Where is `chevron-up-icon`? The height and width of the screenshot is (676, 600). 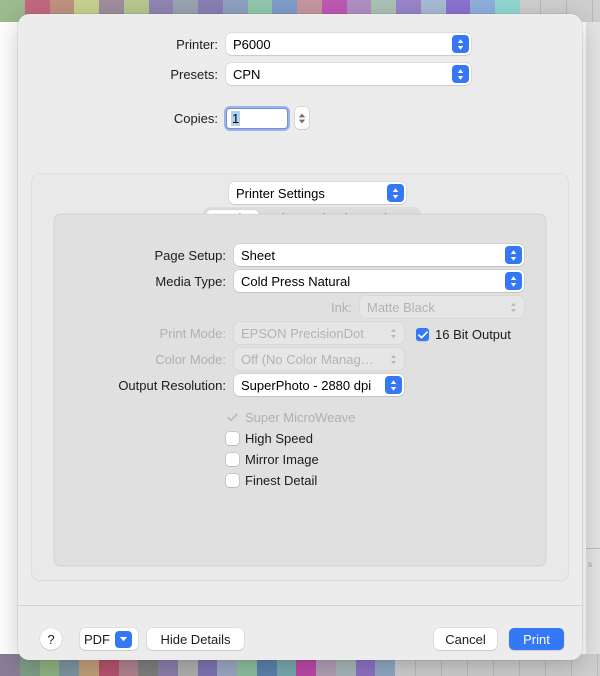 chevron-up-icon is located at coordinates (302, 115).